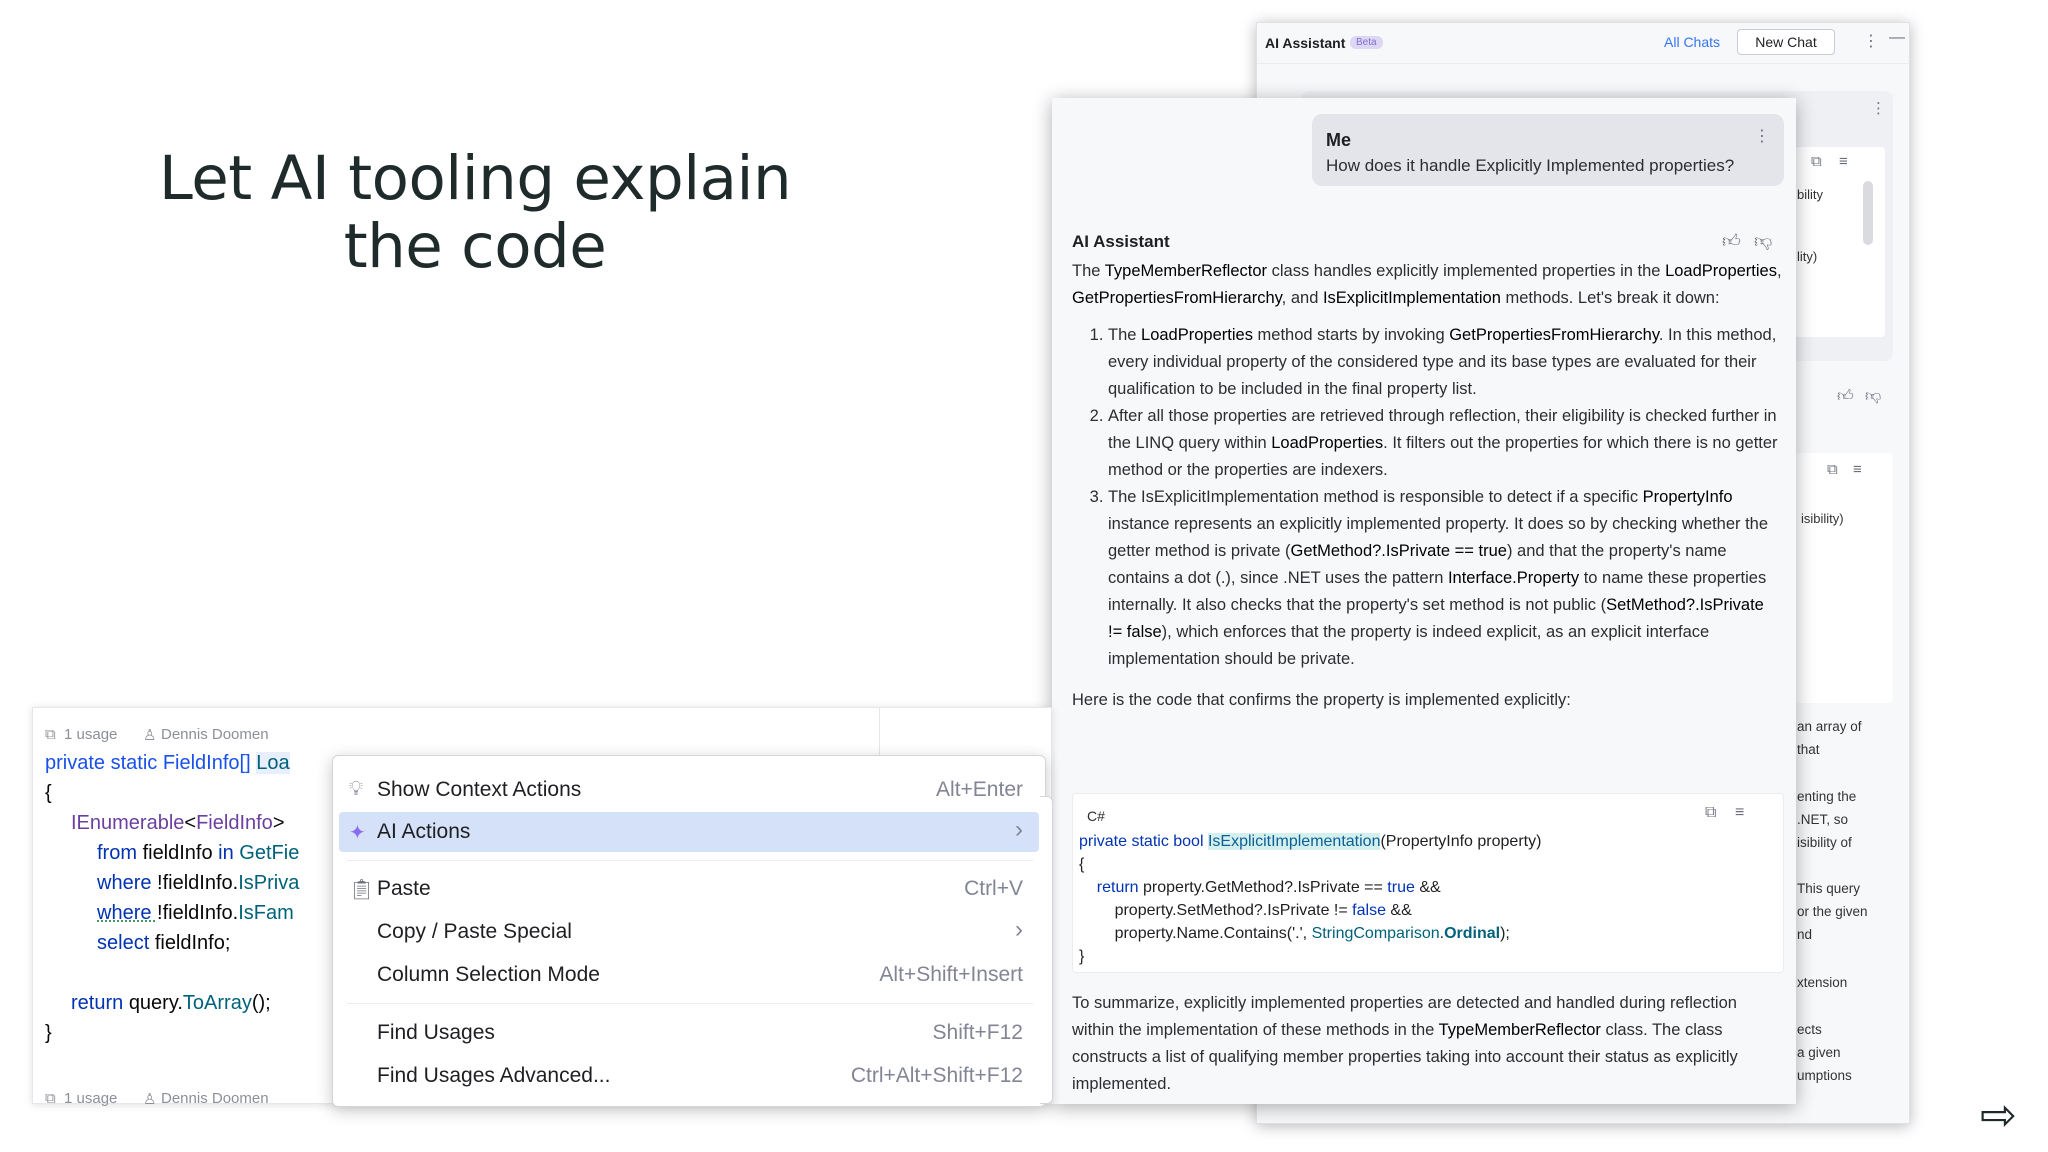 The image size is (2048, 1152). What do you see at coordinates (357, 833) in the screenshot?
I see `sparkle-icon: ✦` at bounding box center [357, 833].